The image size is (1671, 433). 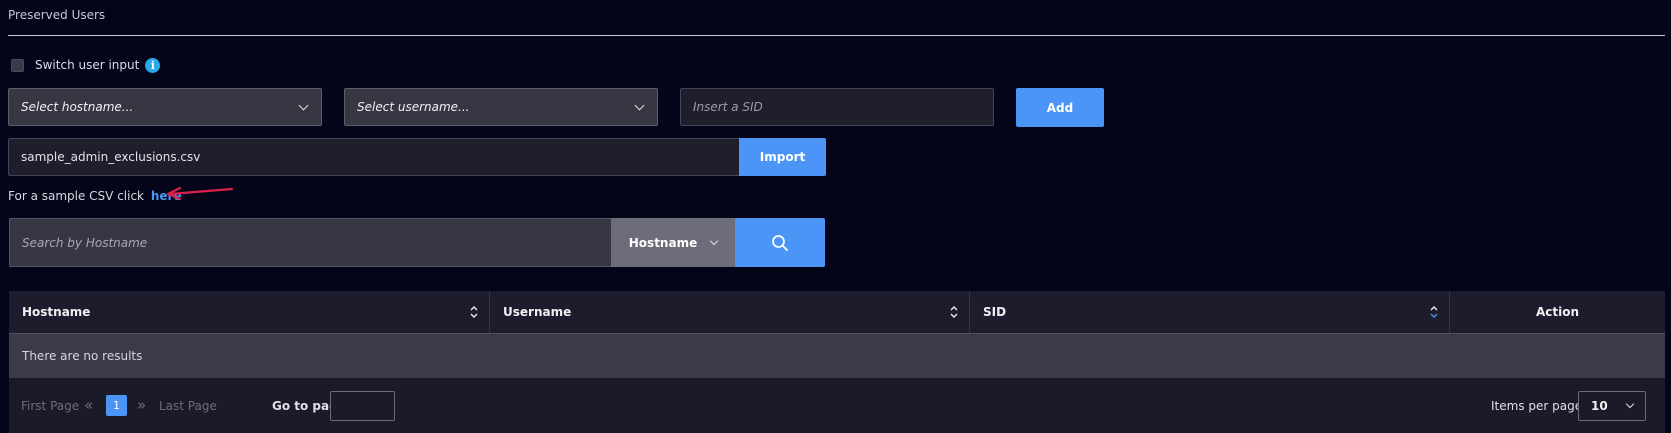 I want to click on first-page-link: First Page, so click(x=50, y=406).